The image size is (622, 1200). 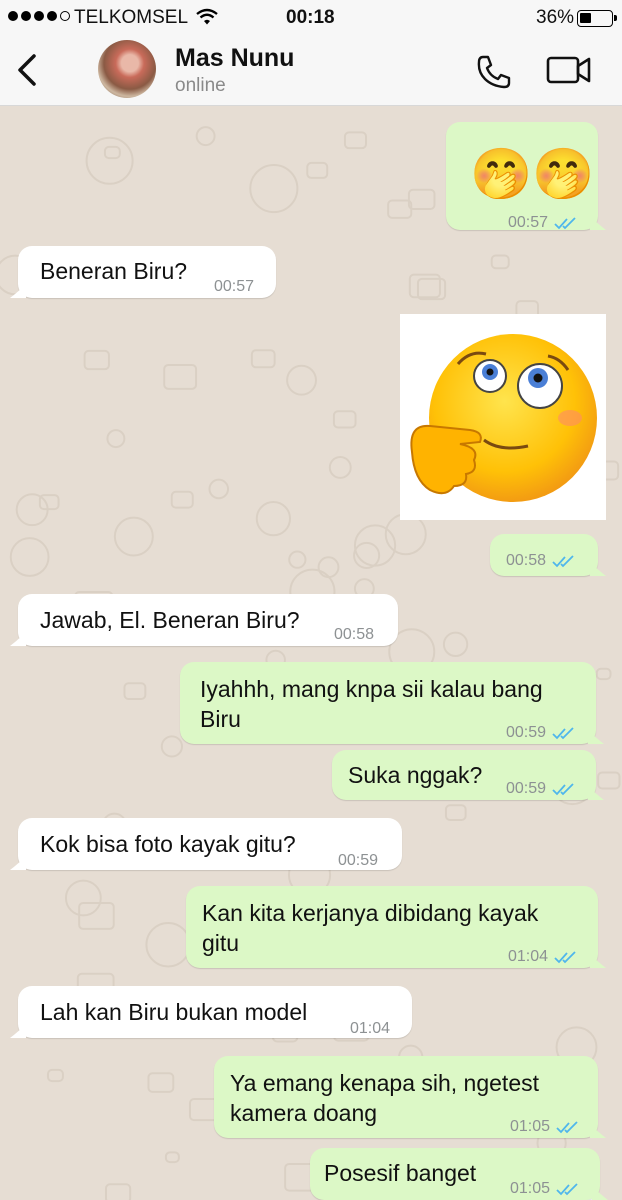 What do you see at coordinates (415, 775) in the screenshot?
I see `message-text: Suka nggak?` at bounding box center [415, 775].